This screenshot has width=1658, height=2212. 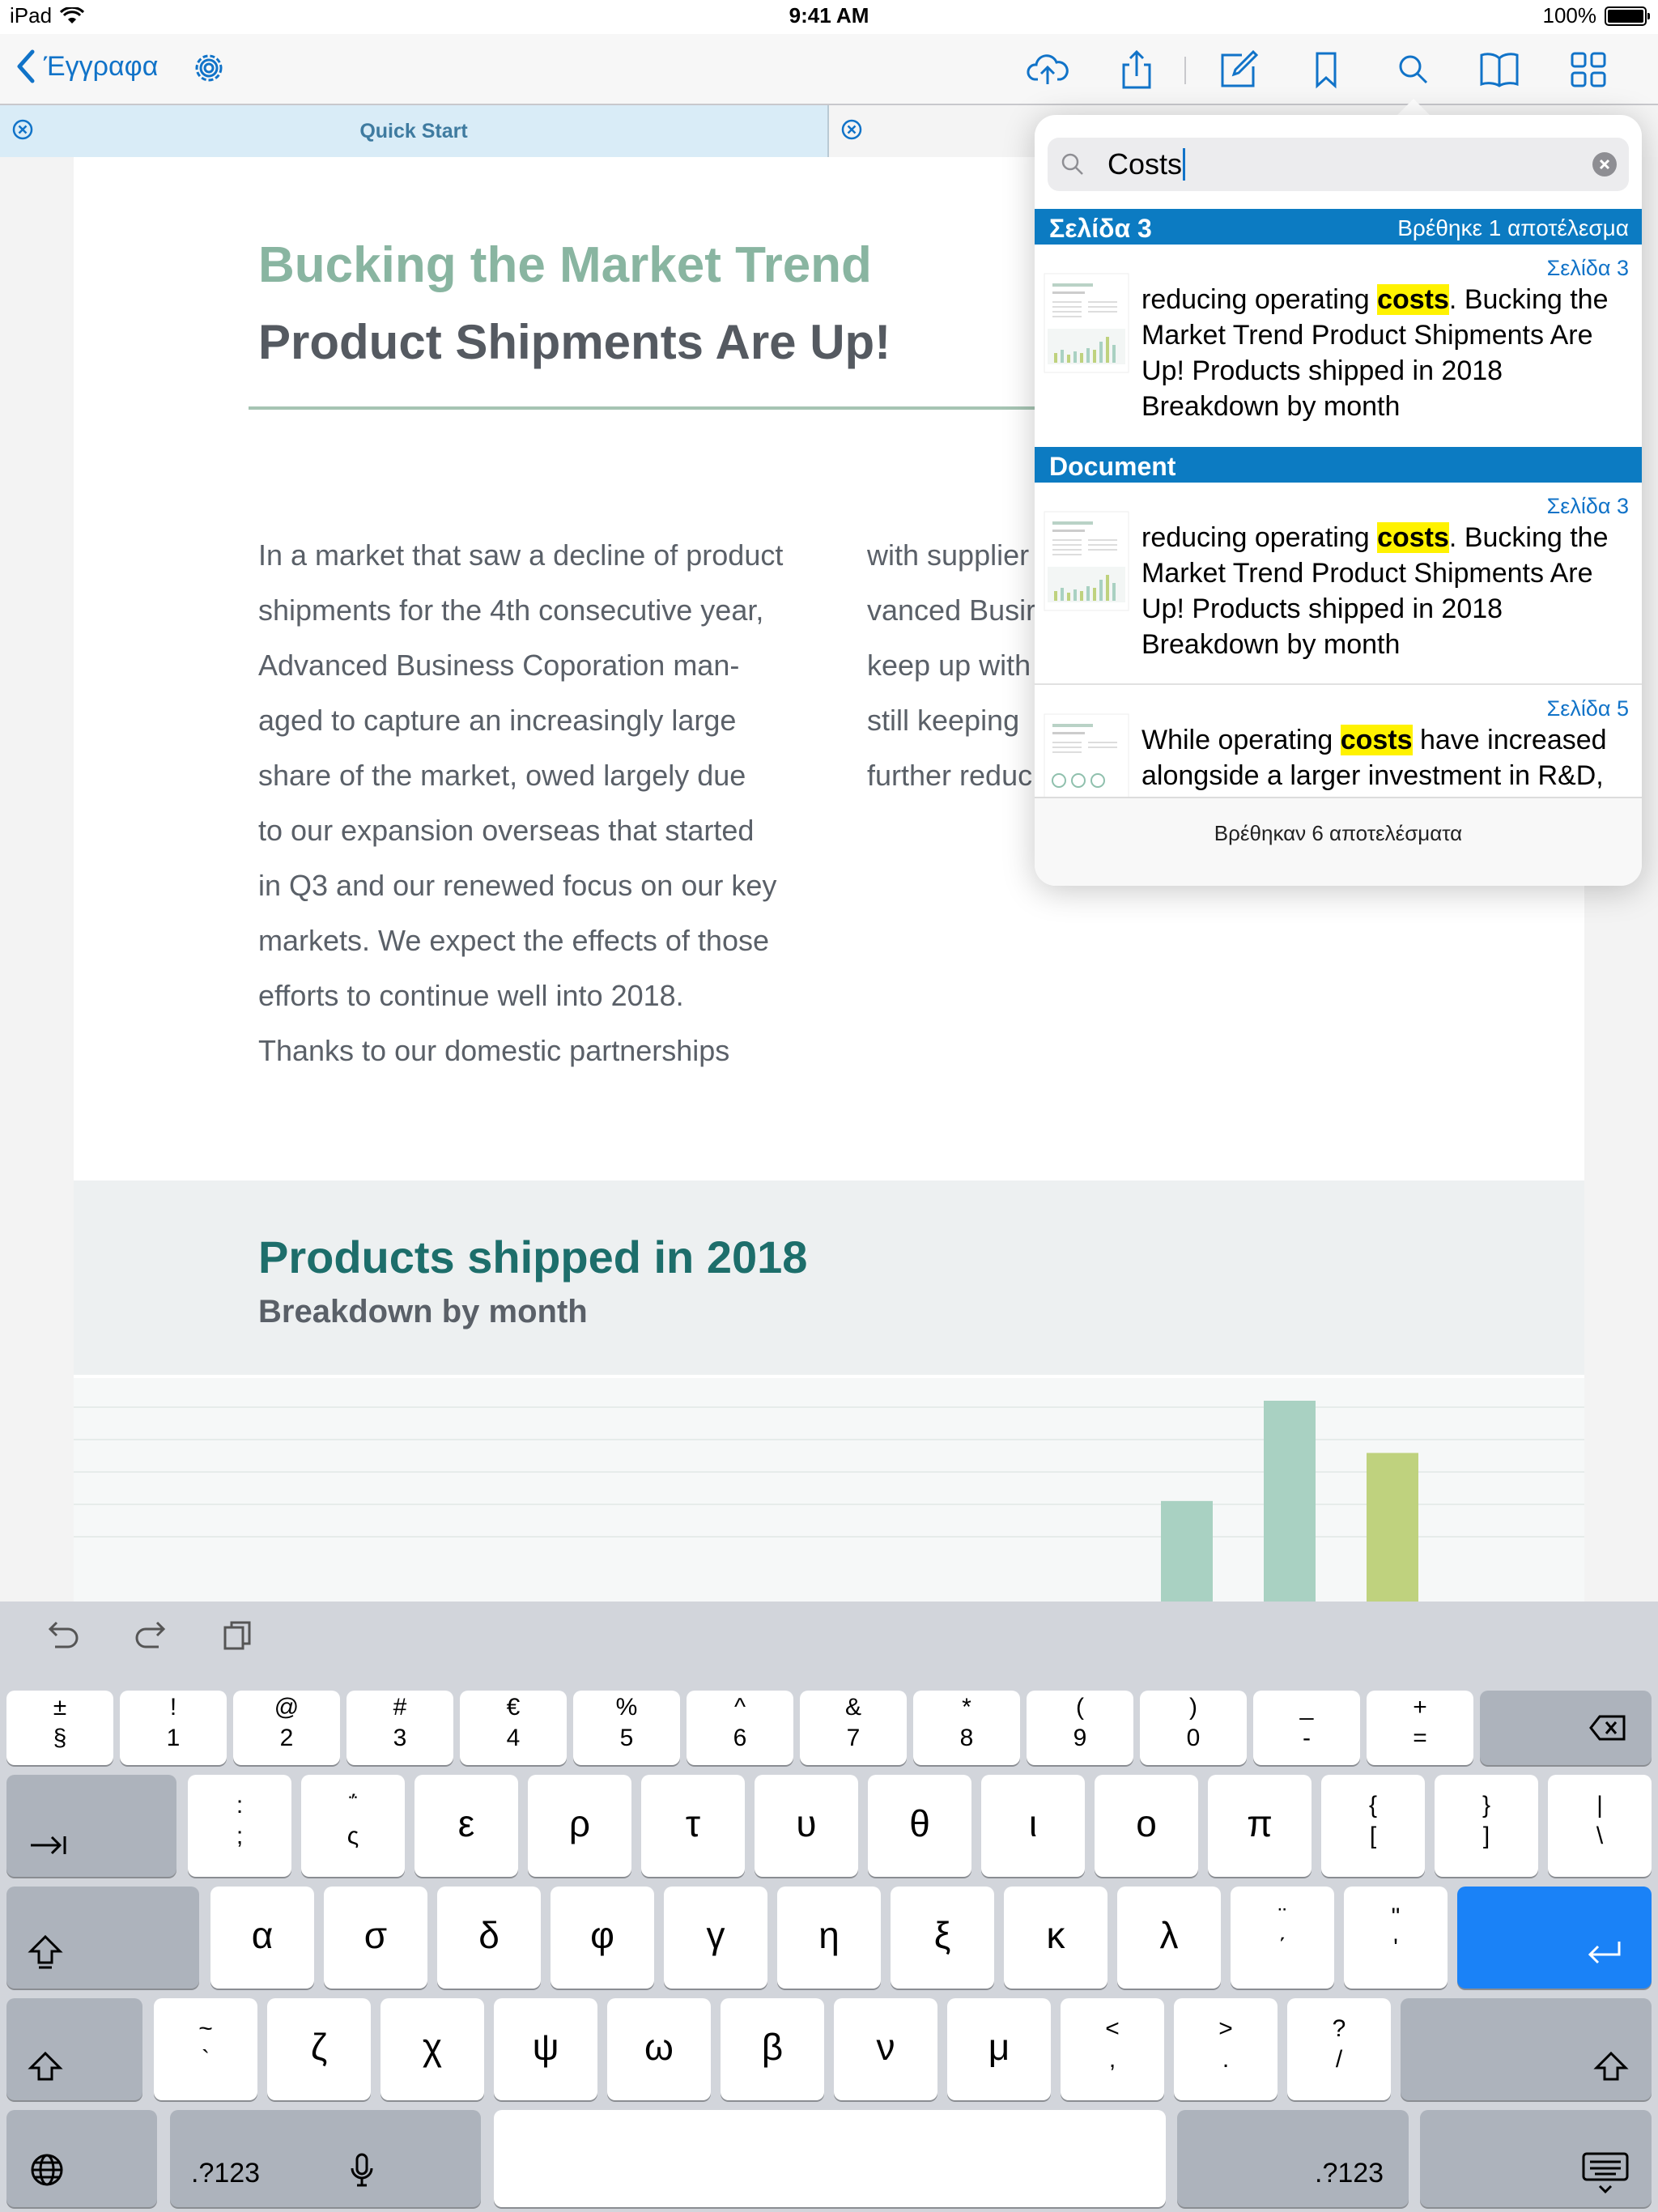 I want to click on globe-key, so click(x=81, y=2159).